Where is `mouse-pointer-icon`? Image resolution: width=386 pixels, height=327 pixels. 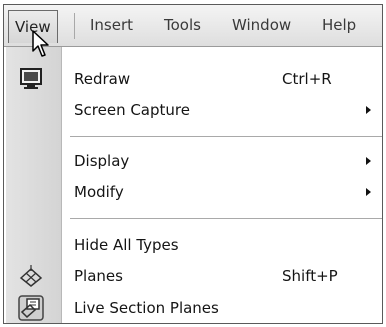 mouse-pointer-icon is located at coordinates (40, 43).